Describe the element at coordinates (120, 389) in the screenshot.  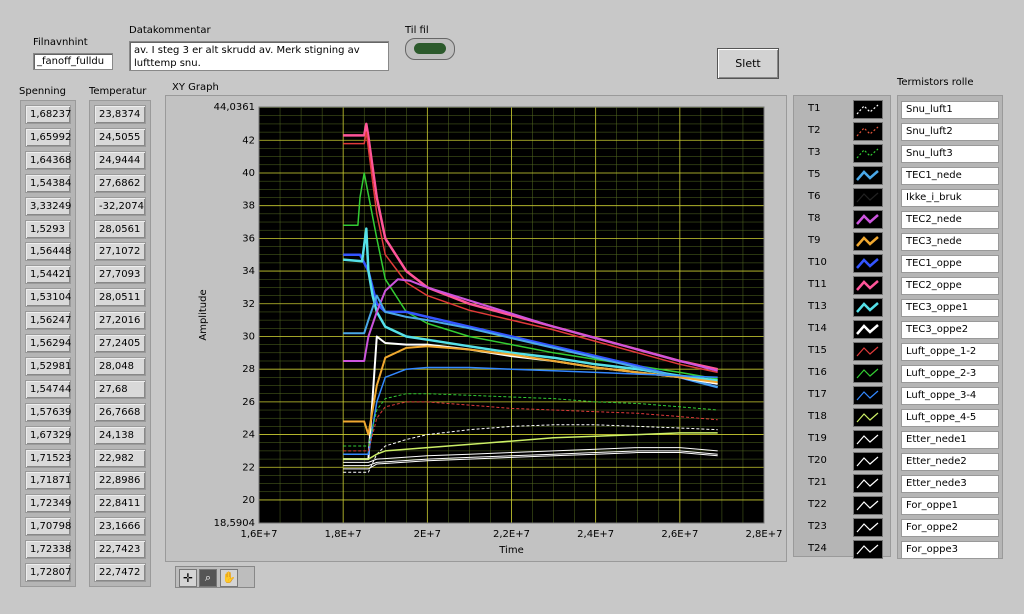
I see `temperatur-value: 27,68` at that location.